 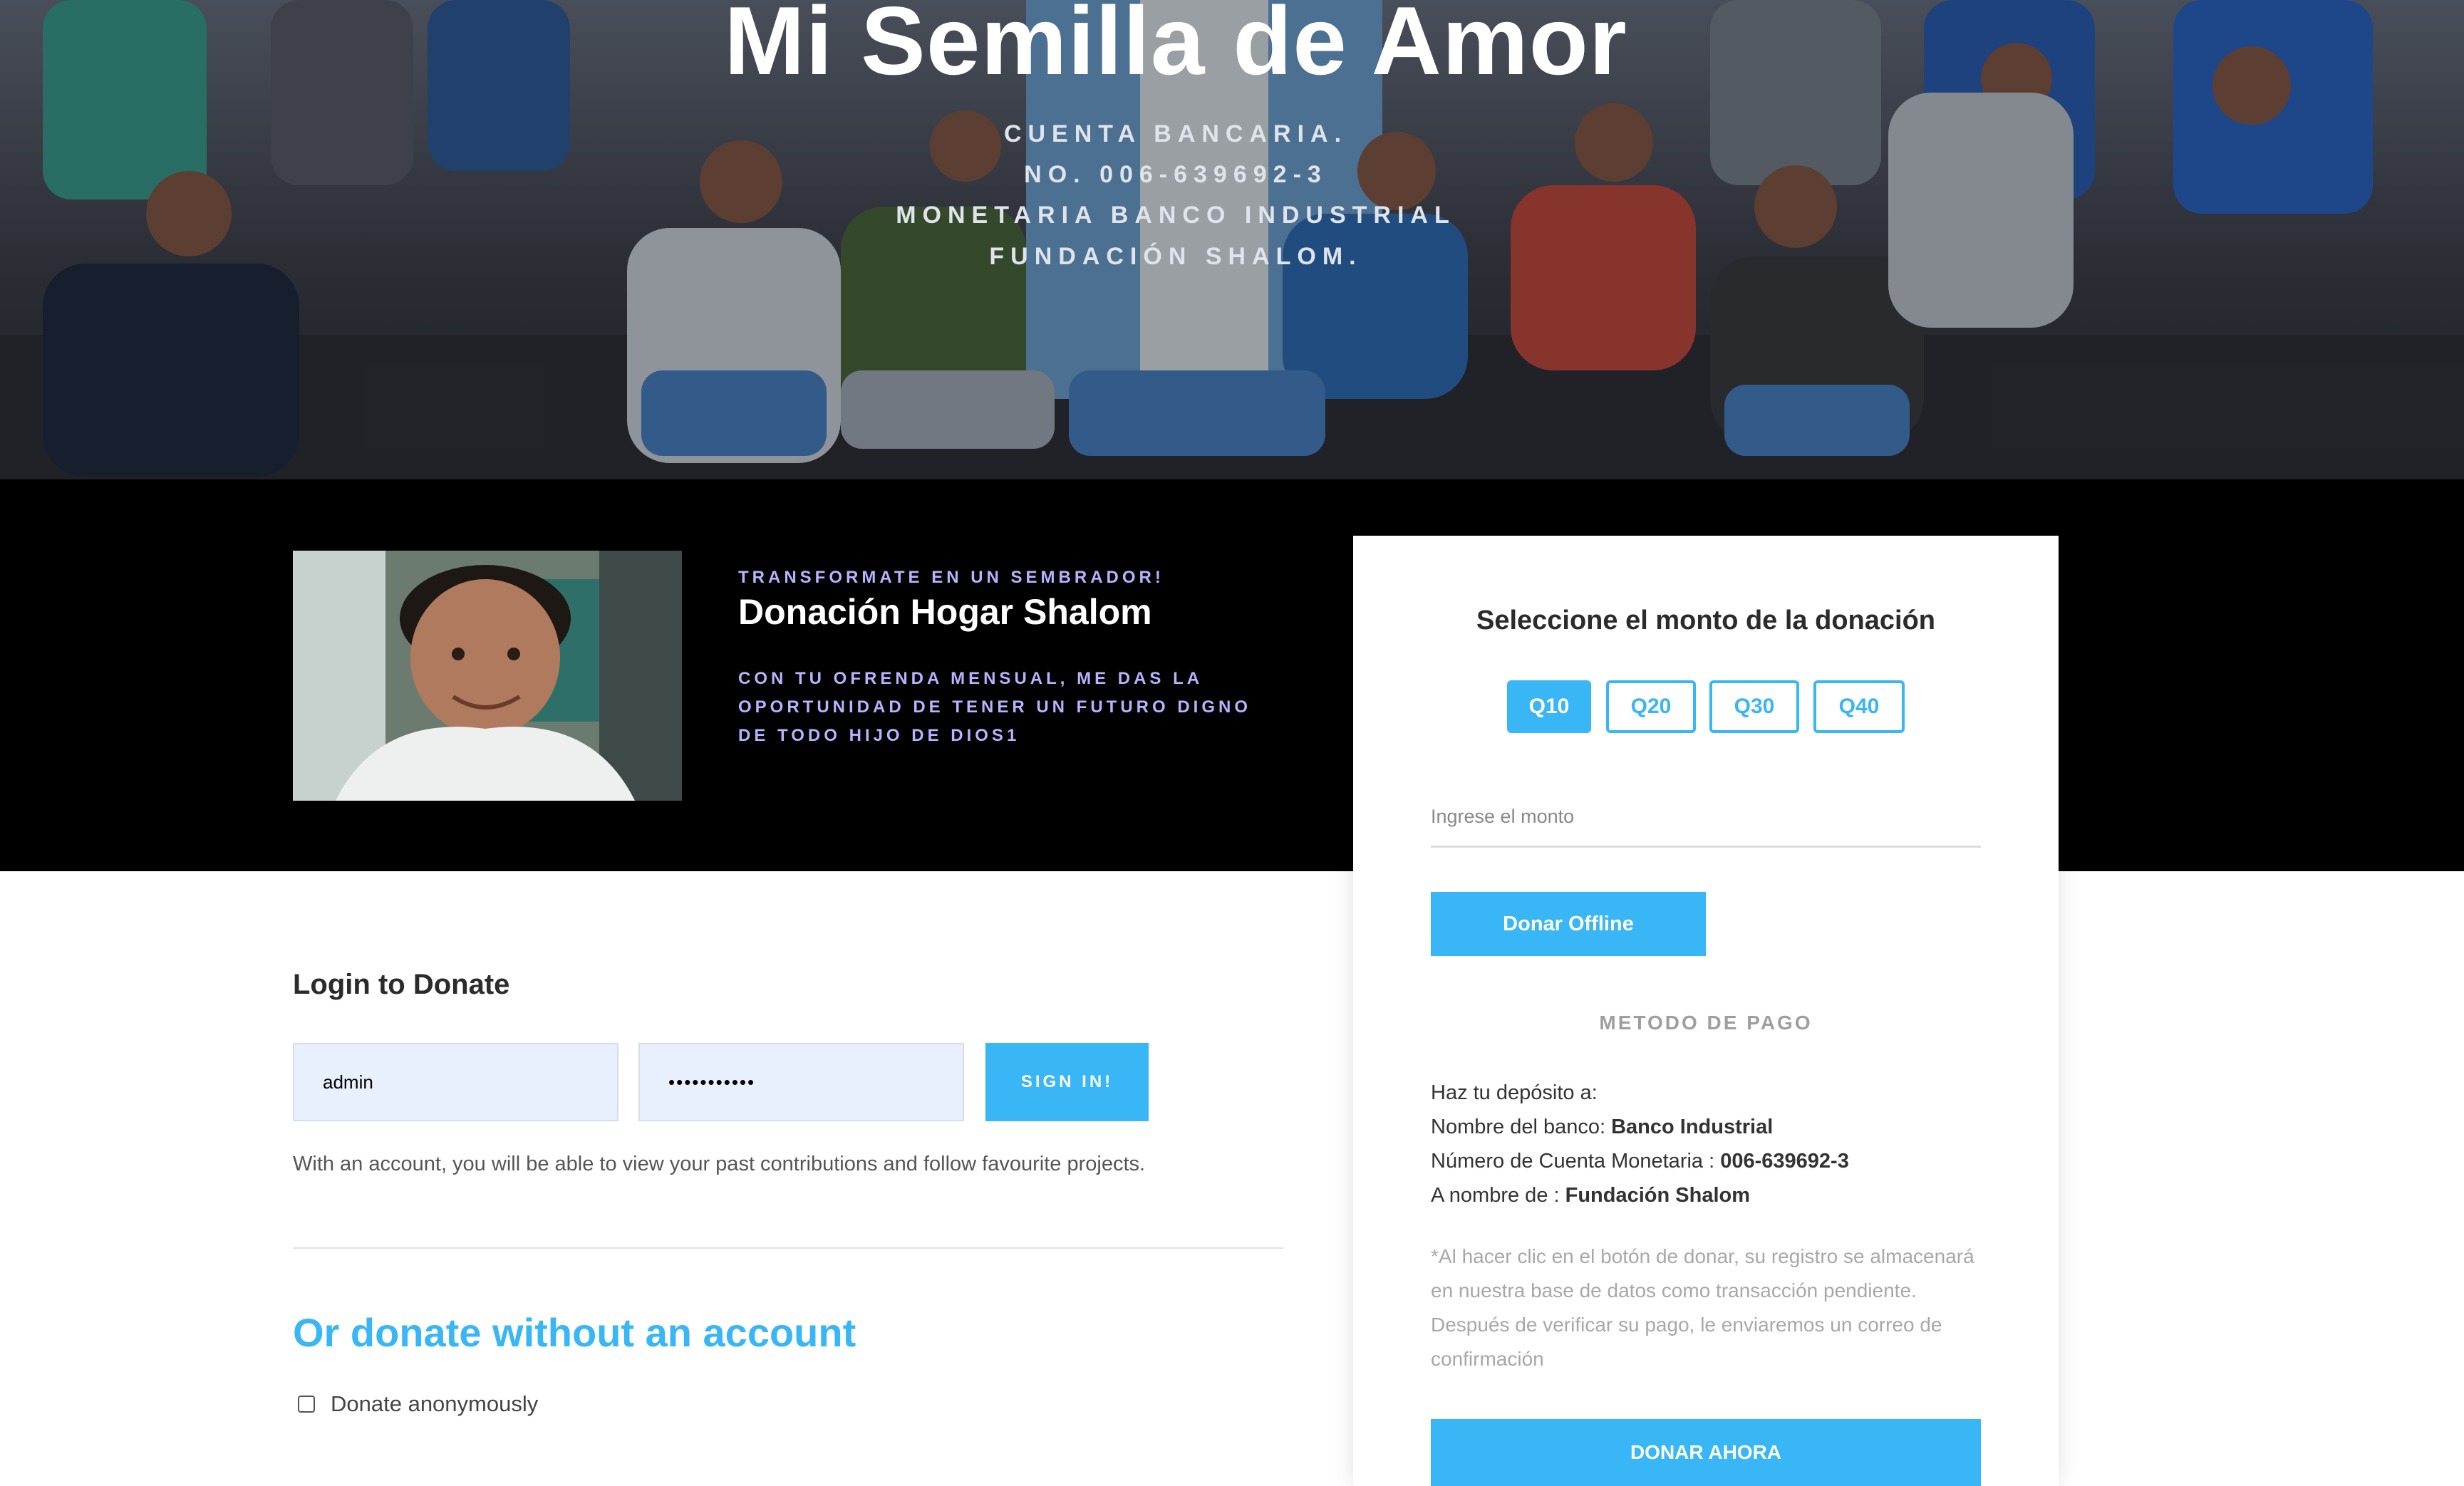 What do you see at coordinates (1175, 133) in the screenshot?
I see `hero-line-1: CUENTA BANCARIA.` at bounding box center [1175, 133].